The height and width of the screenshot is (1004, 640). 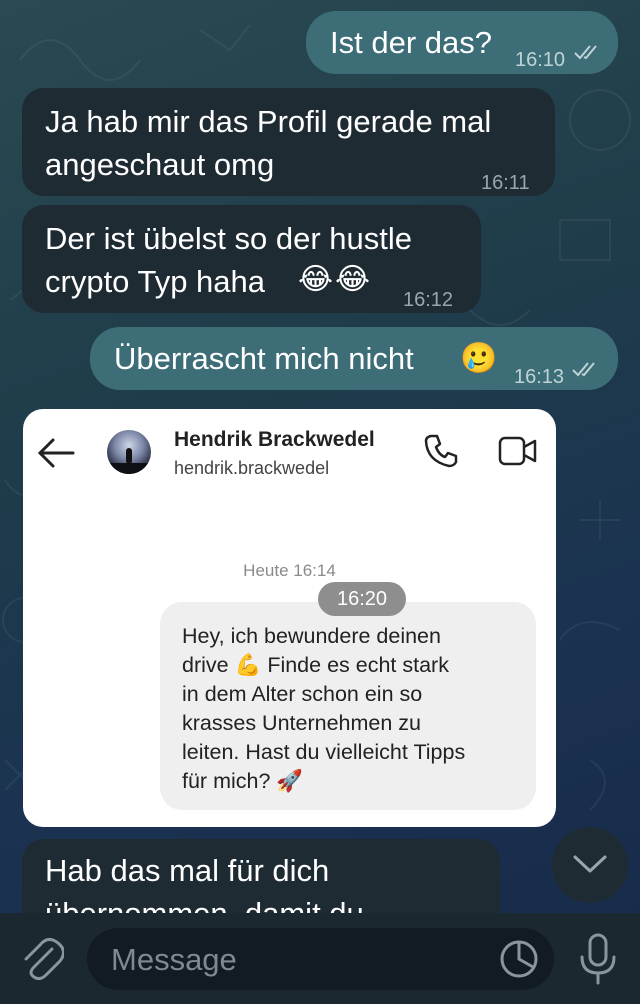 What do you see at coordinates (268, 121) in the screenshot?
I see `message-text-line1: Ja hab mir das Profil gerade mal` at bounding box center [268, 121].